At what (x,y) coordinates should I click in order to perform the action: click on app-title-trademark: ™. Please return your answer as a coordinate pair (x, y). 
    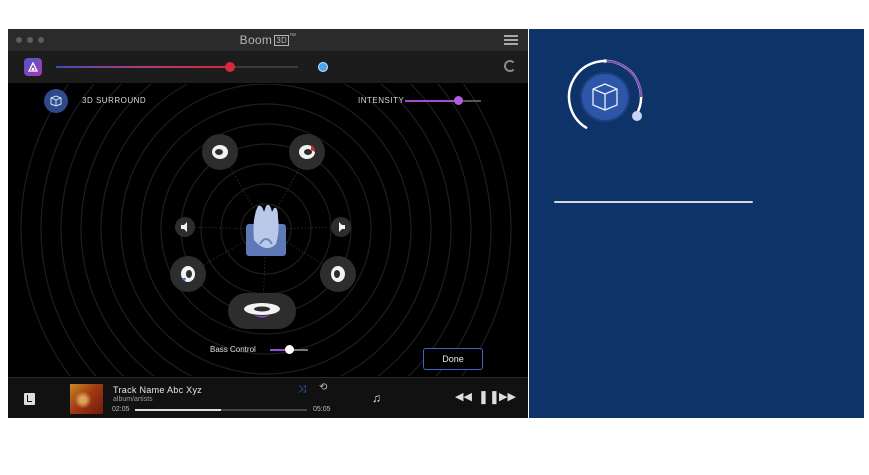
    Looking at the image, I should click on (293, 36).